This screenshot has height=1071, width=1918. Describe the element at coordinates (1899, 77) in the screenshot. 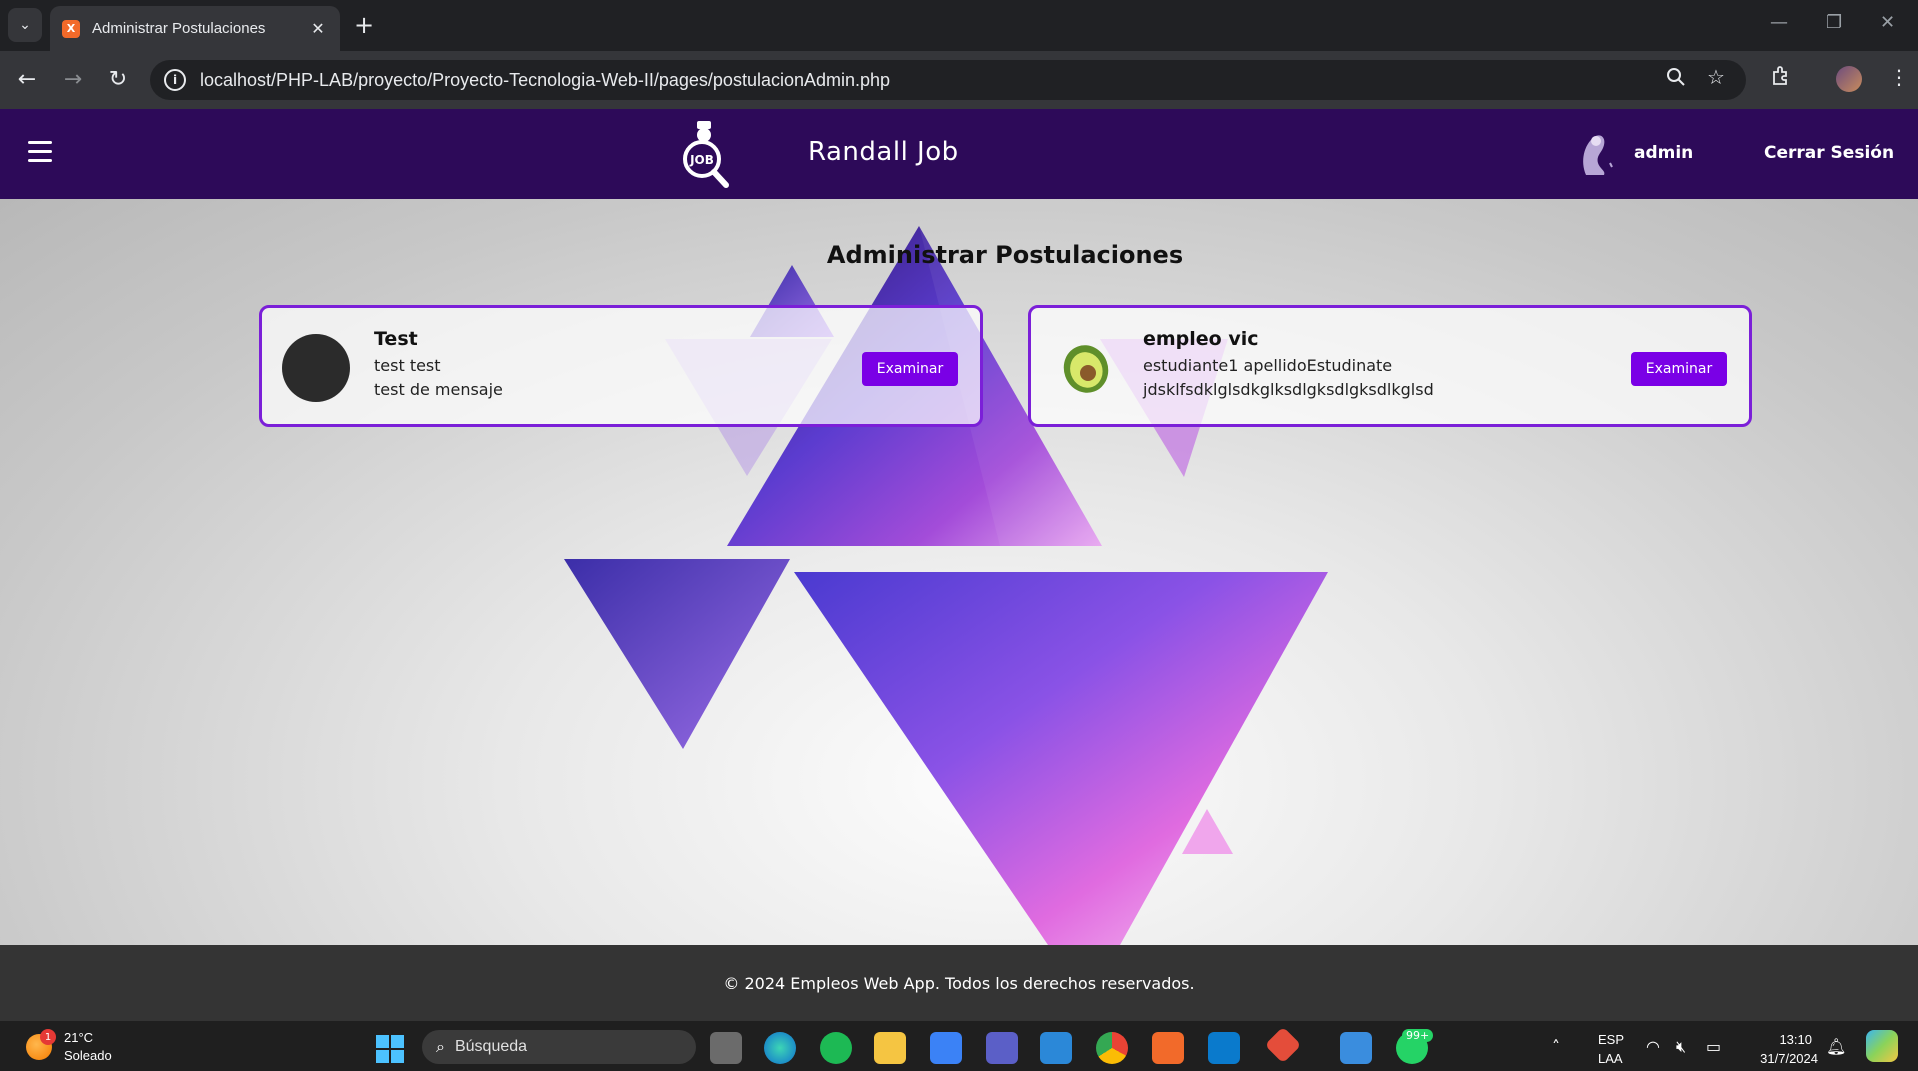

I see `browser-menu-icon: ⋮` at that location.